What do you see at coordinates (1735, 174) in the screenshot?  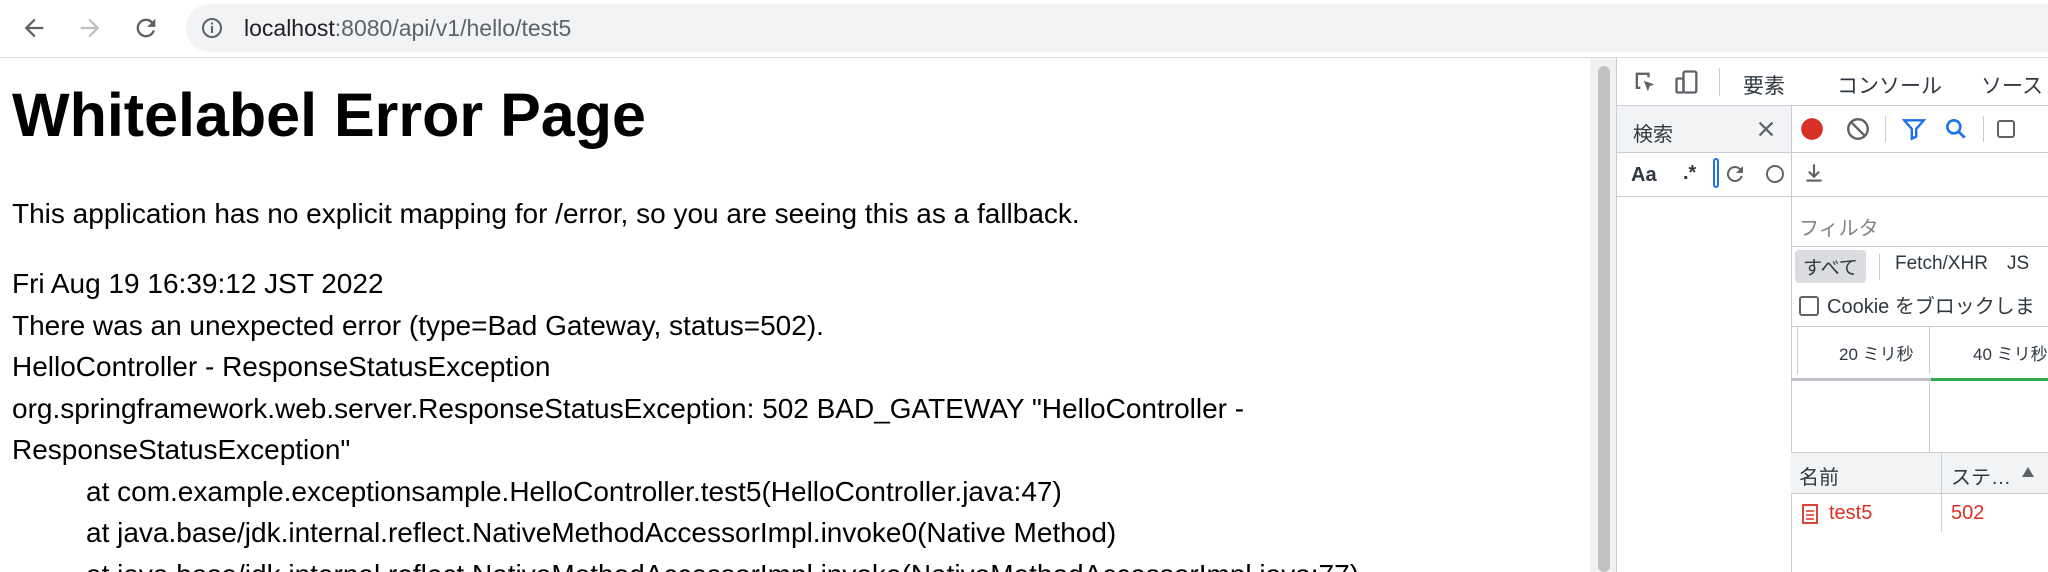 I see `refresh-icon` at bounding box center [1735, 174].